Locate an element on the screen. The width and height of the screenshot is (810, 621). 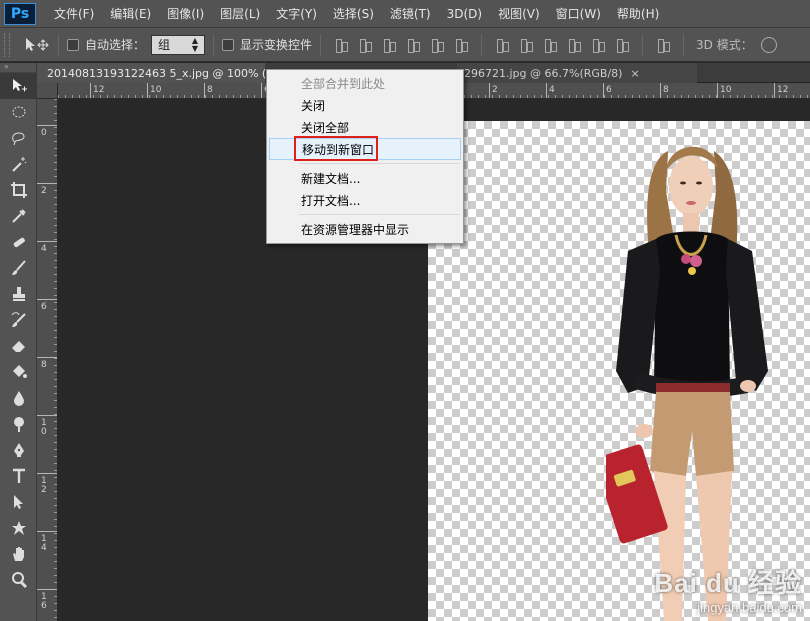
auto-select-target-value: 组 is located at coordinates (164, 45).